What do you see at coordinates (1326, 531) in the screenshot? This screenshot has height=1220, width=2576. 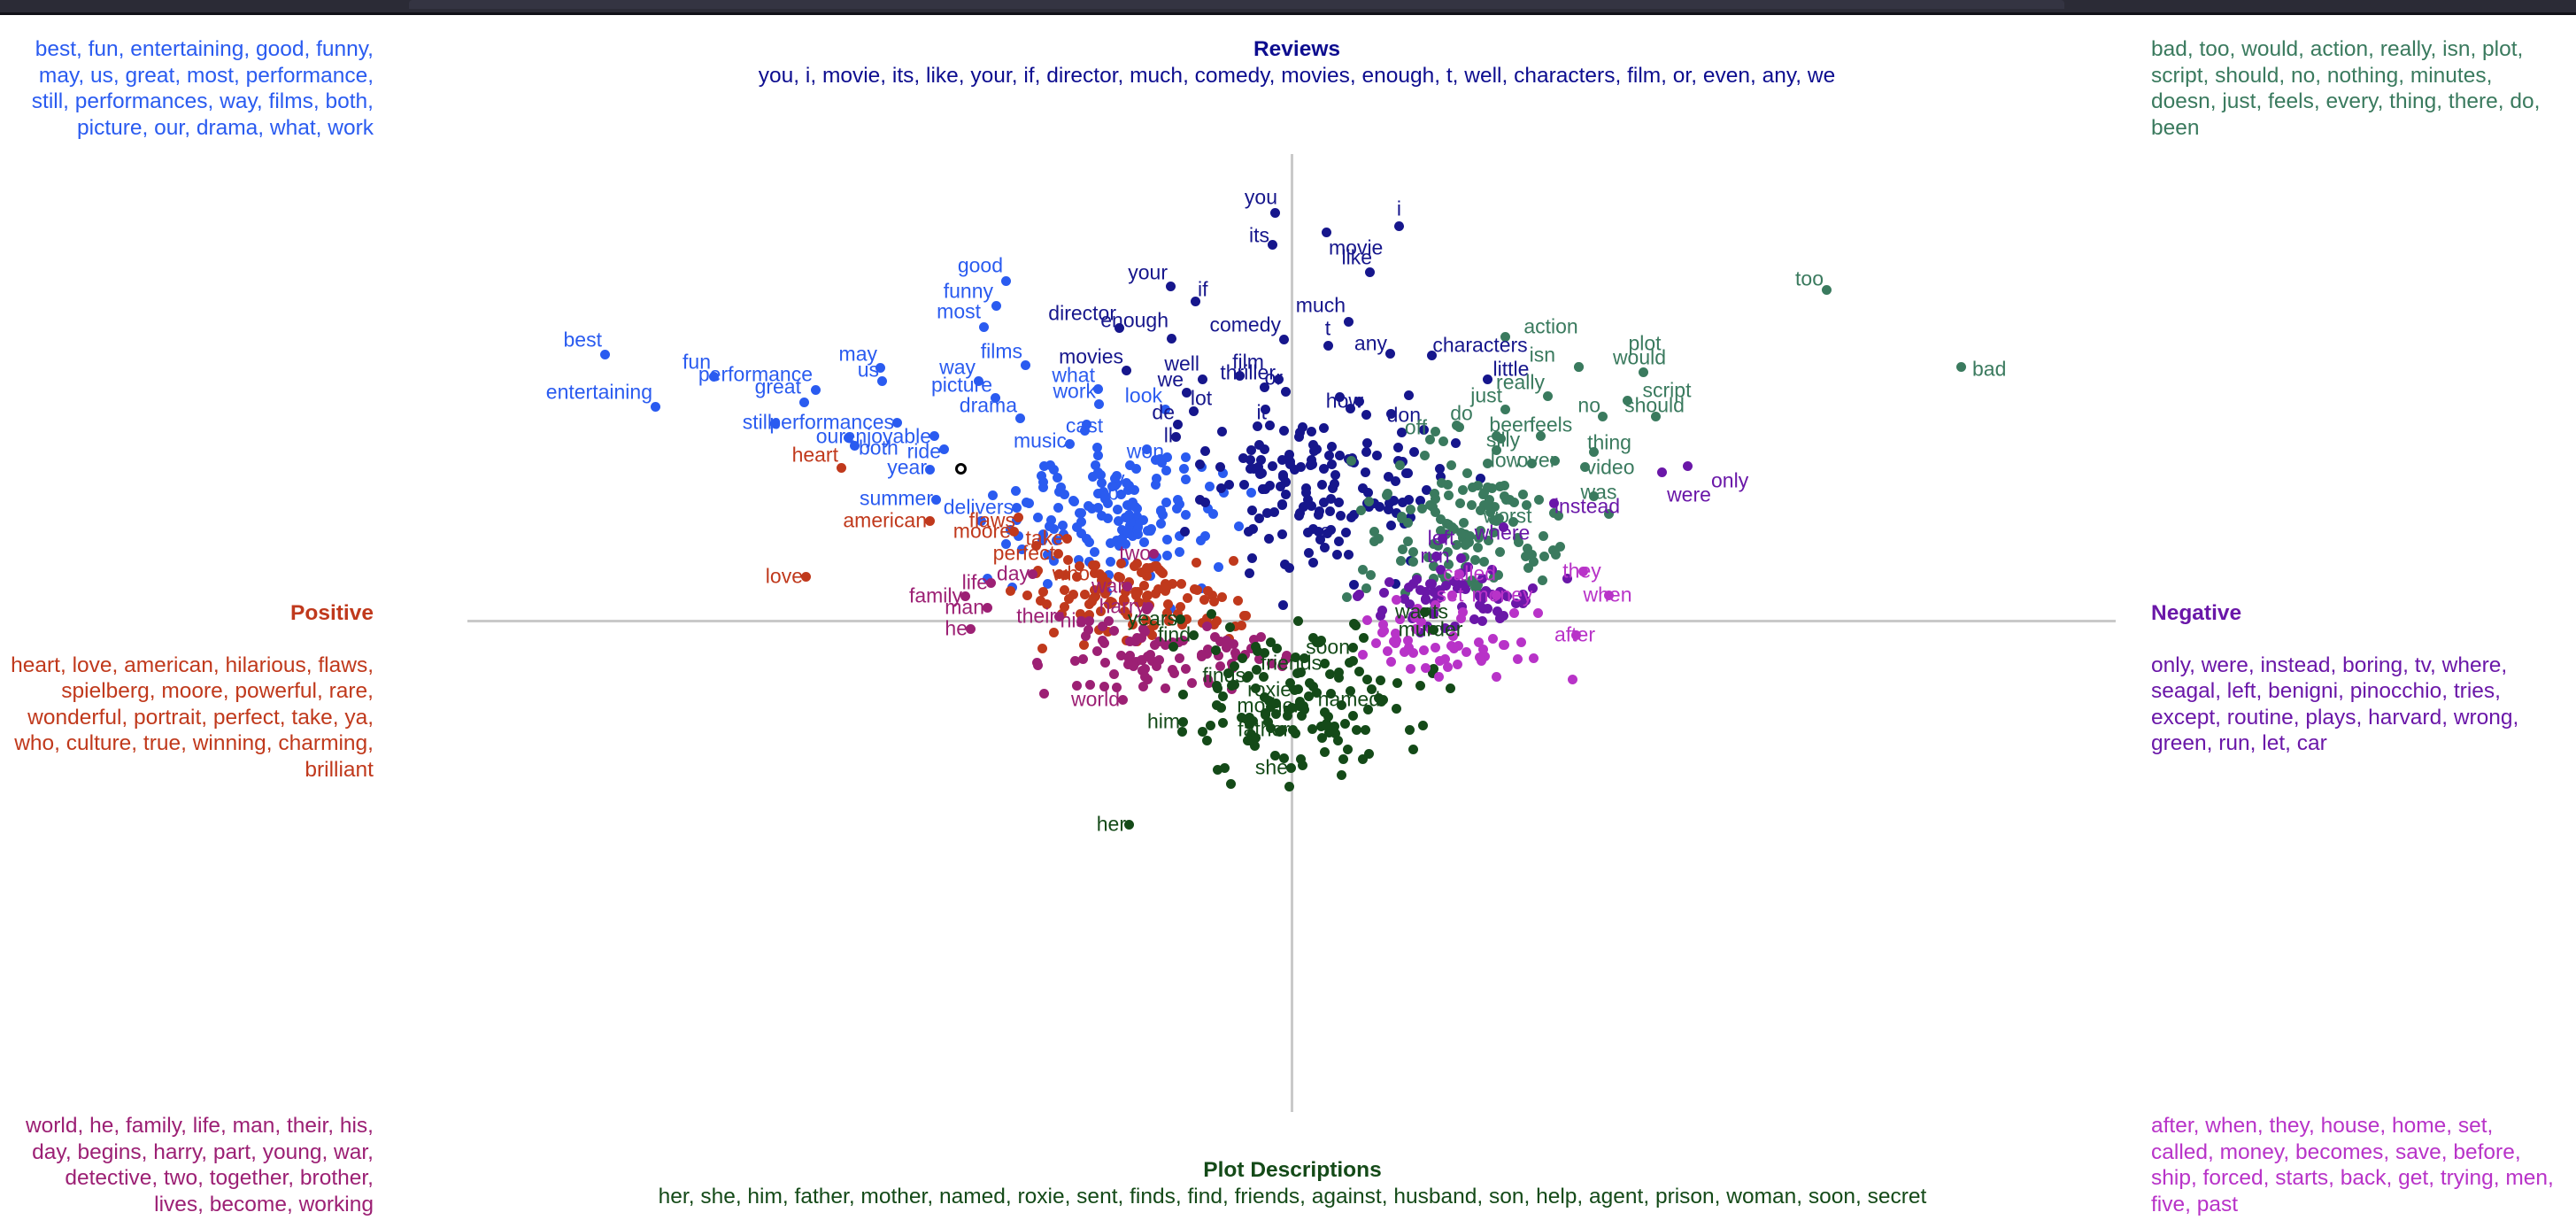 I see `scatter-point-label: s` at bounding box center [1326, 531].